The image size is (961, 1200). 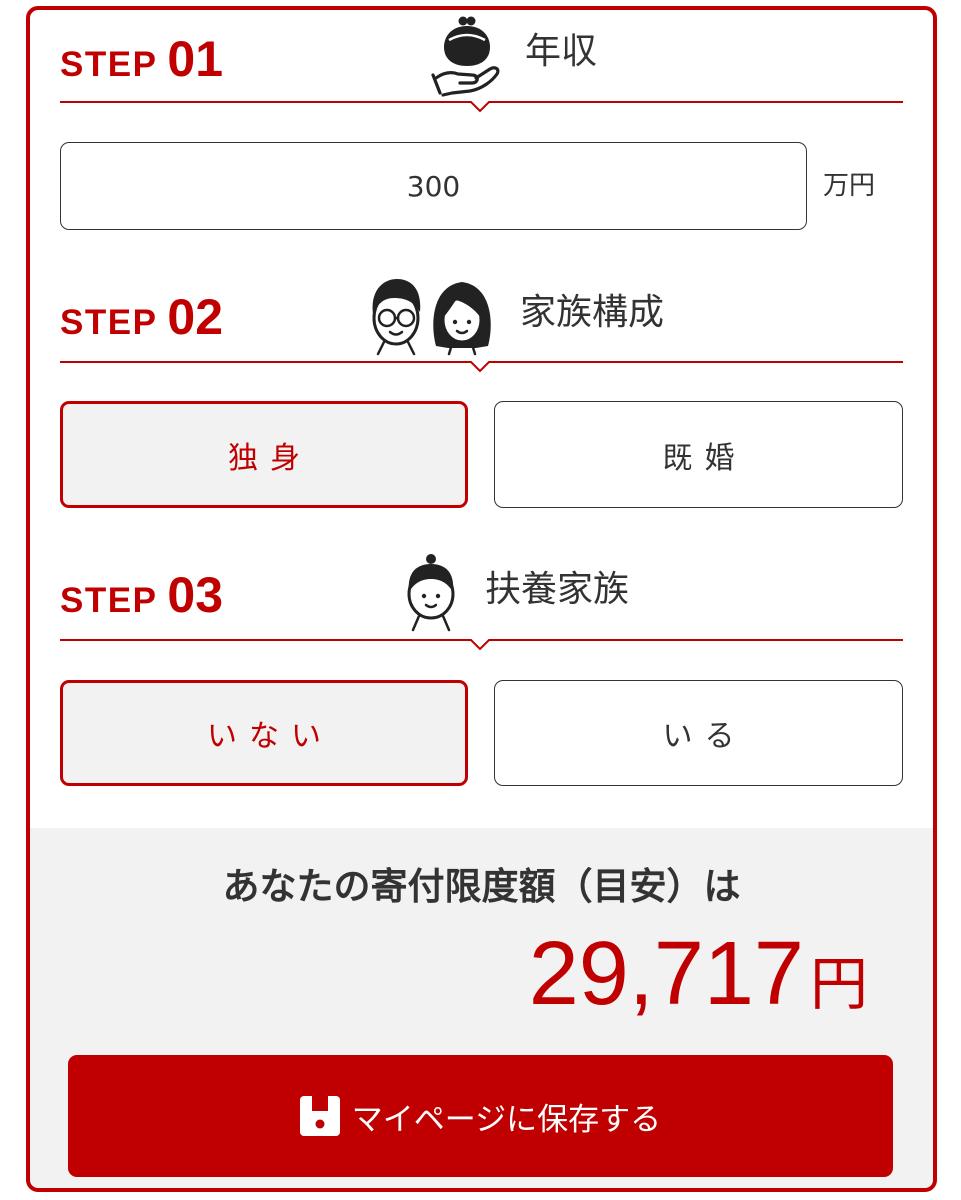 I want to click on amount-unit: 円, so click(x=838, y=984).